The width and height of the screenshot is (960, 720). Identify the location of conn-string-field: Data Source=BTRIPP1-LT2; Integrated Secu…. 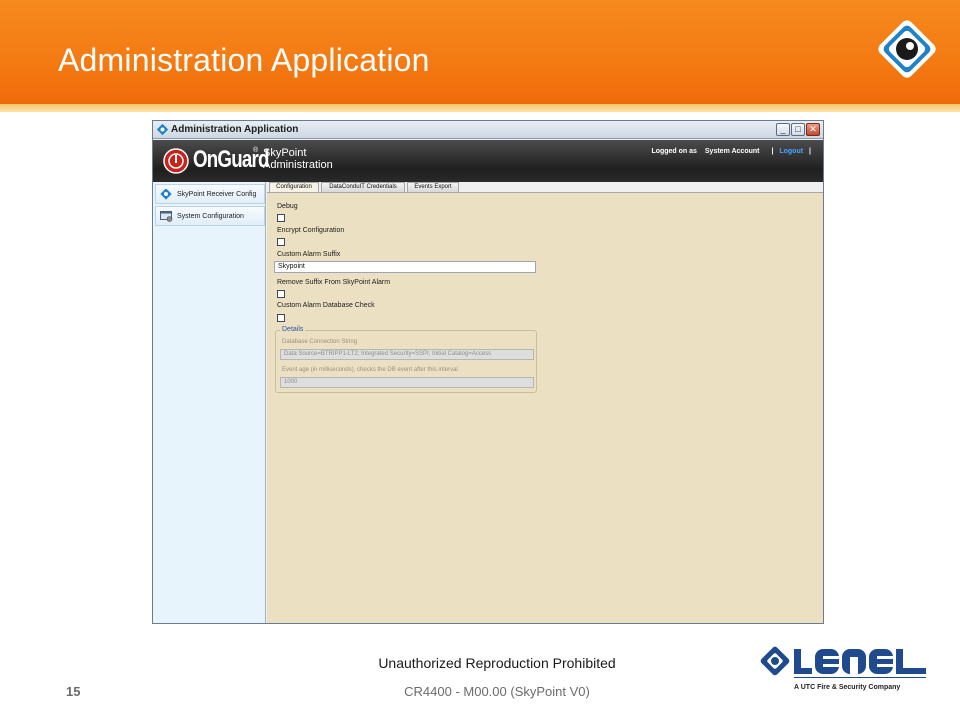
(407, 354).